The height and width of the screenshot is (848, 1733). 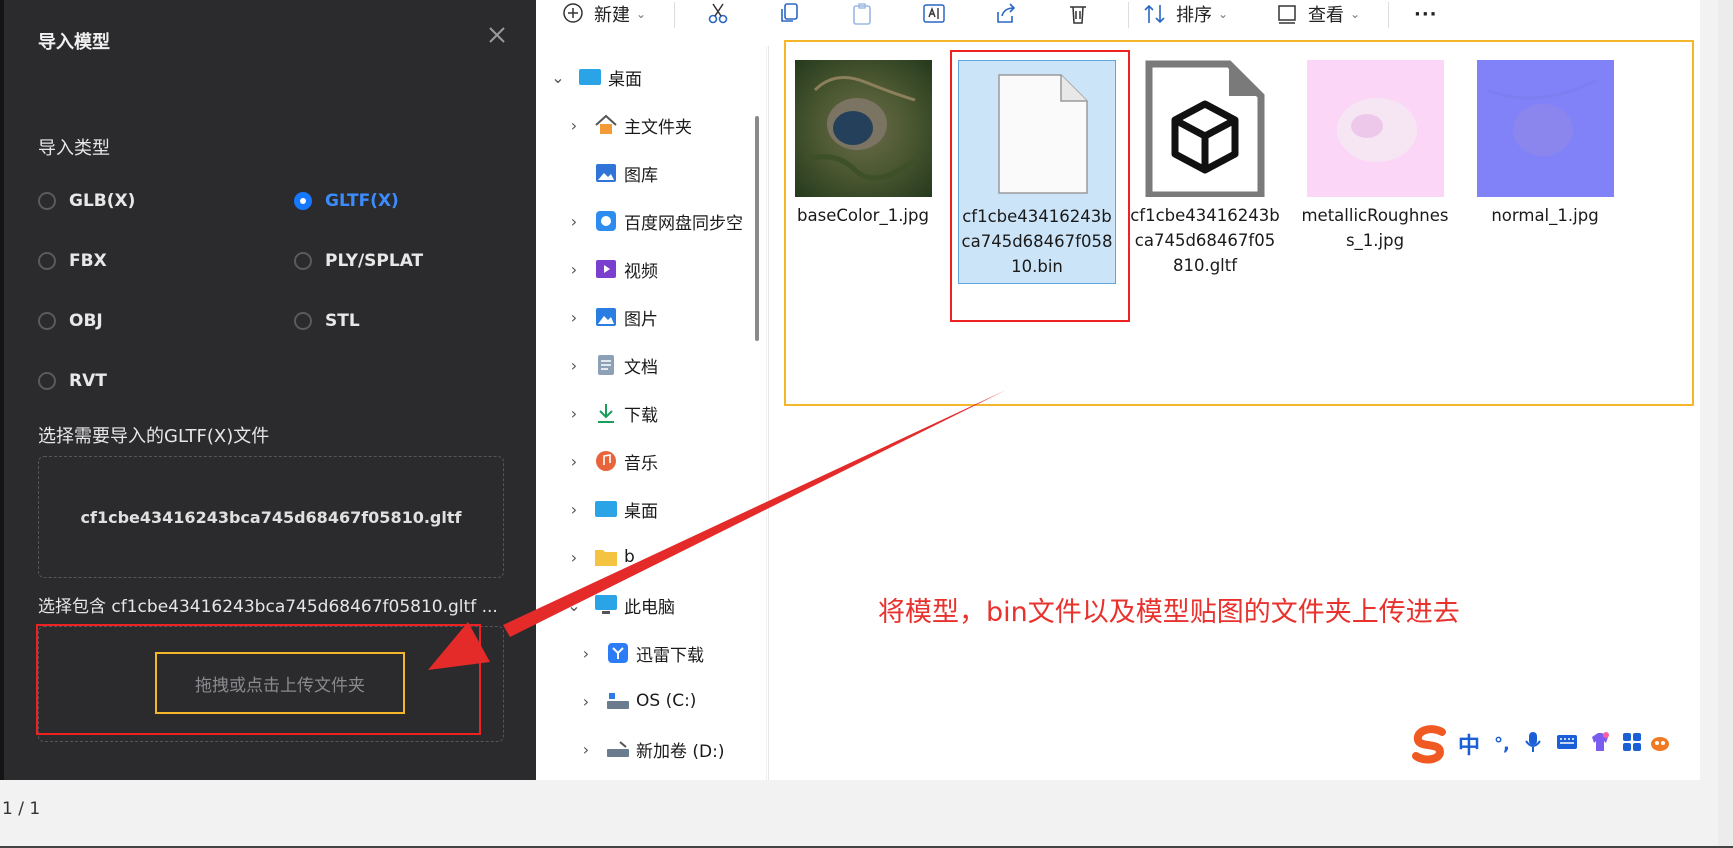 I want to click on nav-item-documents: › 文档, so click(x=612, y=365).